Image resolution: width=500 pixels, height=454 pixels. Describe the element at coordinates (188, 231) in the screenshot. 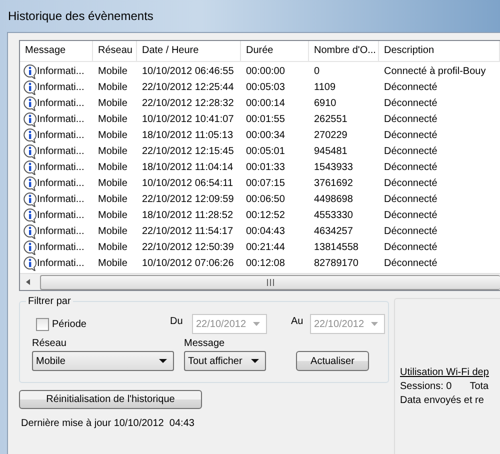

I see `table-cell: 22/10/2012 11:54:17` at that location.